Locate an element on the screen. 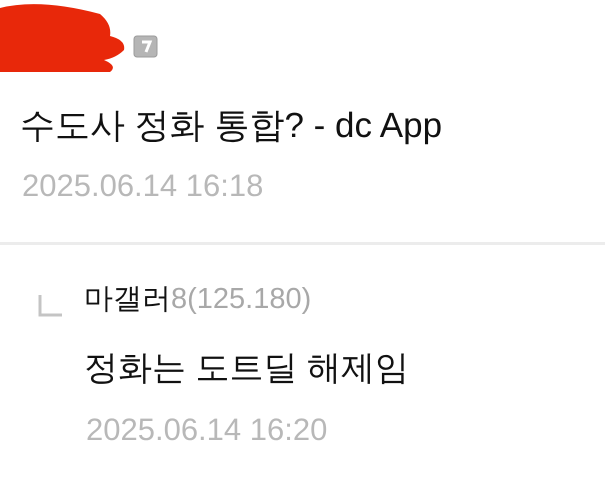  badge-icon is located at coordinates (145, 46).